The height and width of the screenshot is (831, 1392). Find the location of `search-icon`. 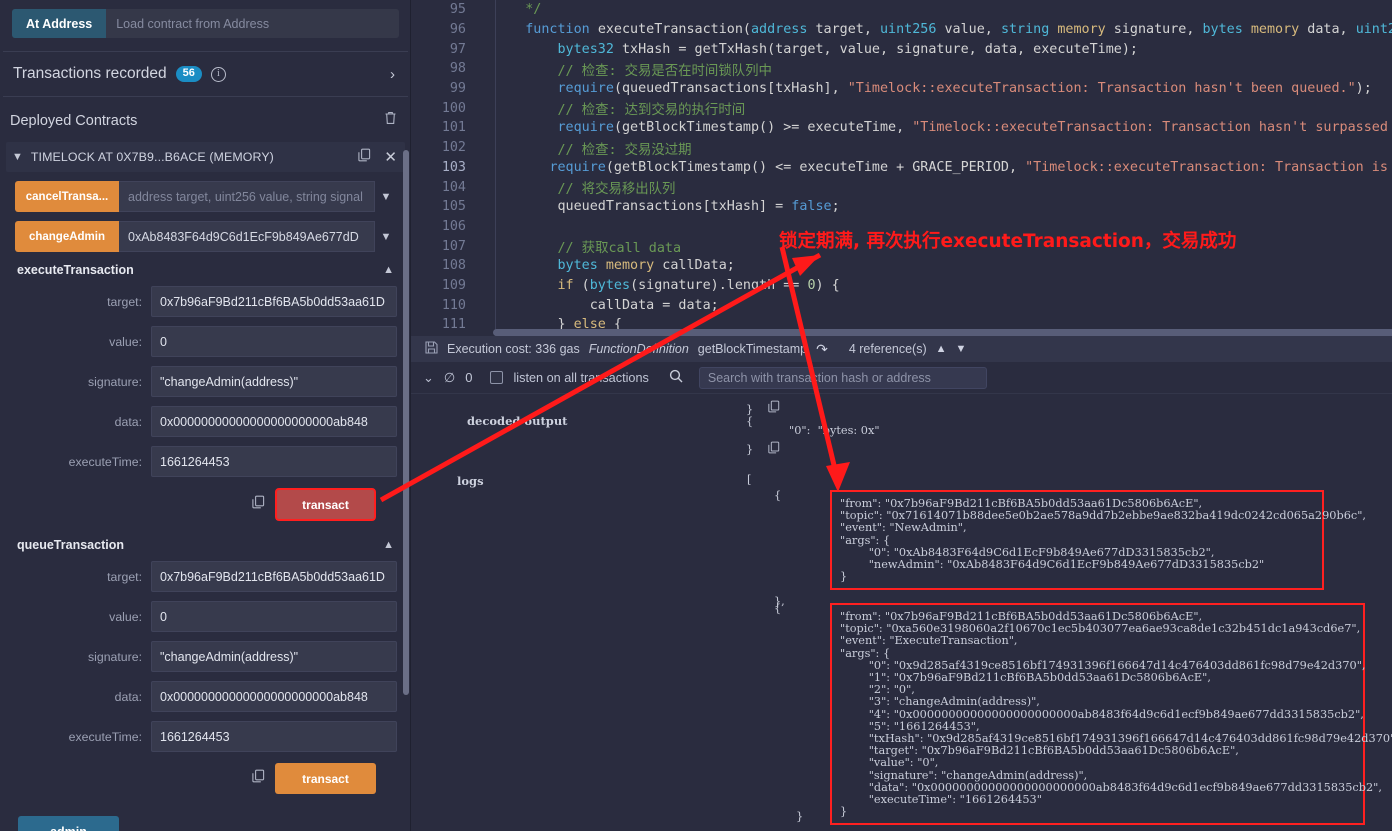

search-icon is located at coordinates (676, 377).